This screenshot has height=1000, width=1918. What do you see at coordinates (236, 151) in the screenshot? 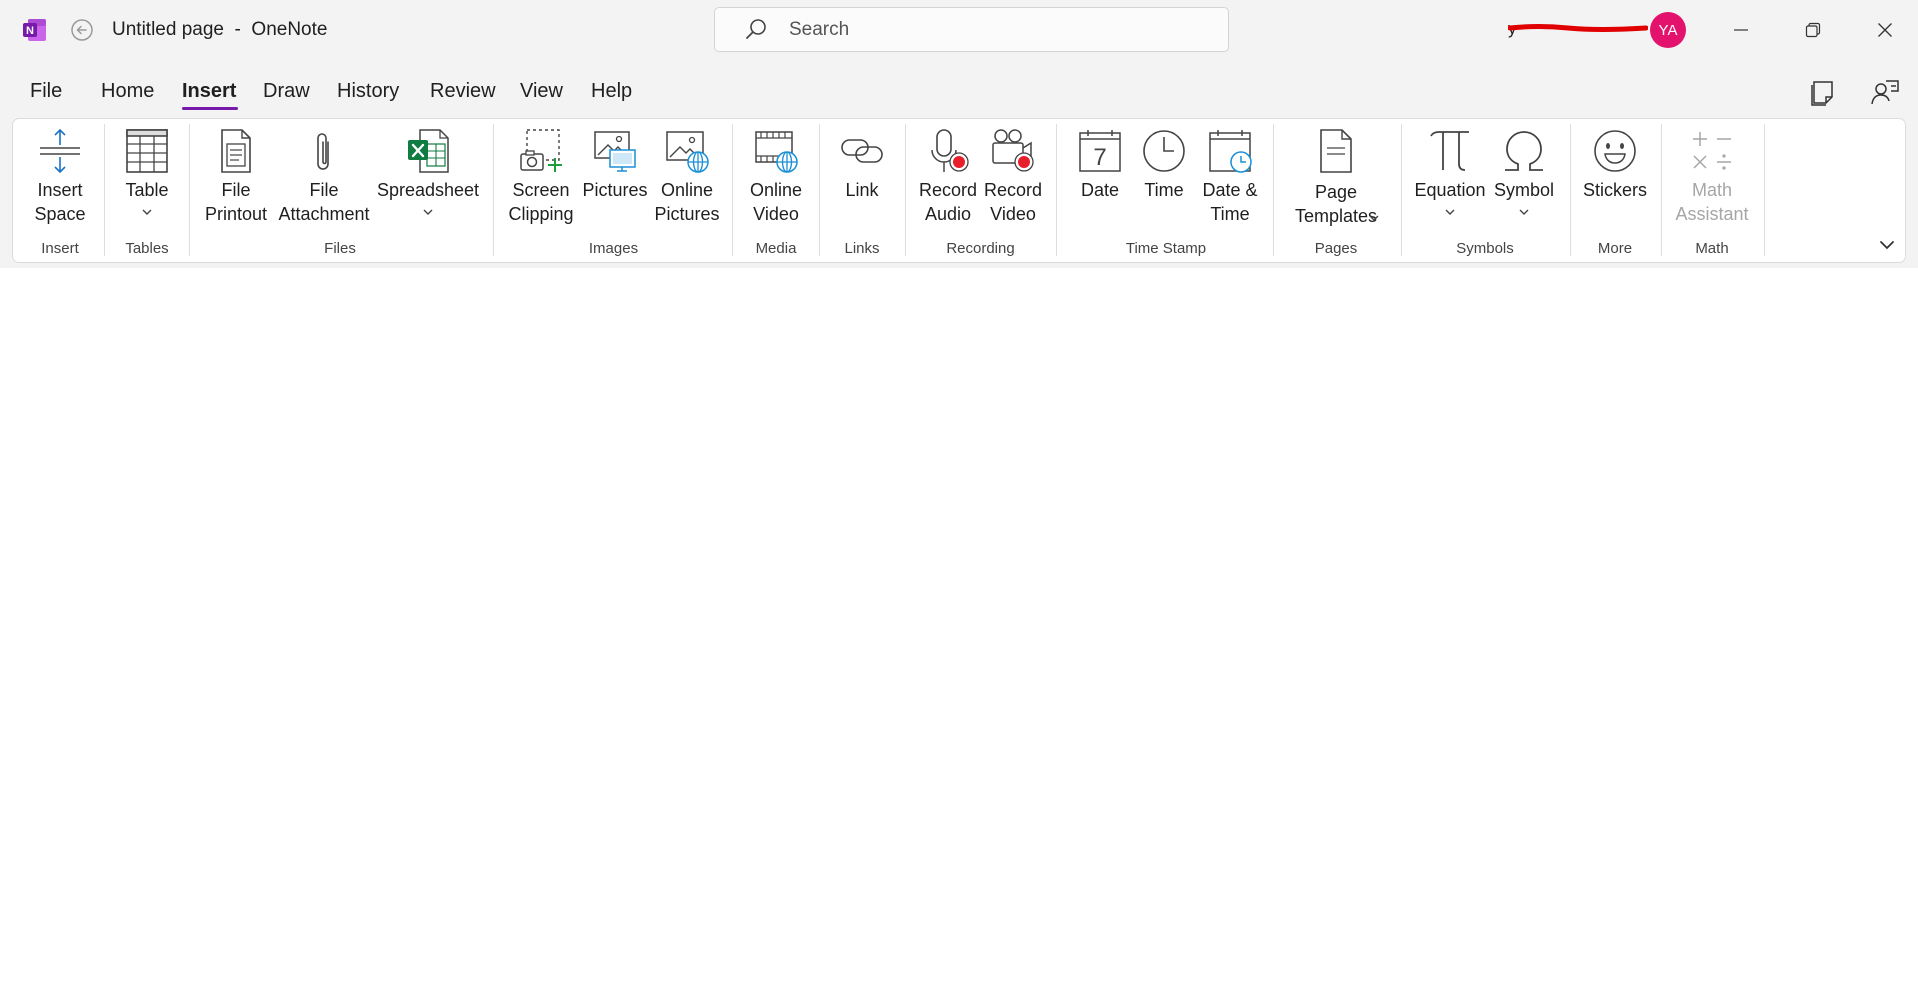
I see `file-printout-icon` at bounding box center [236, 151].